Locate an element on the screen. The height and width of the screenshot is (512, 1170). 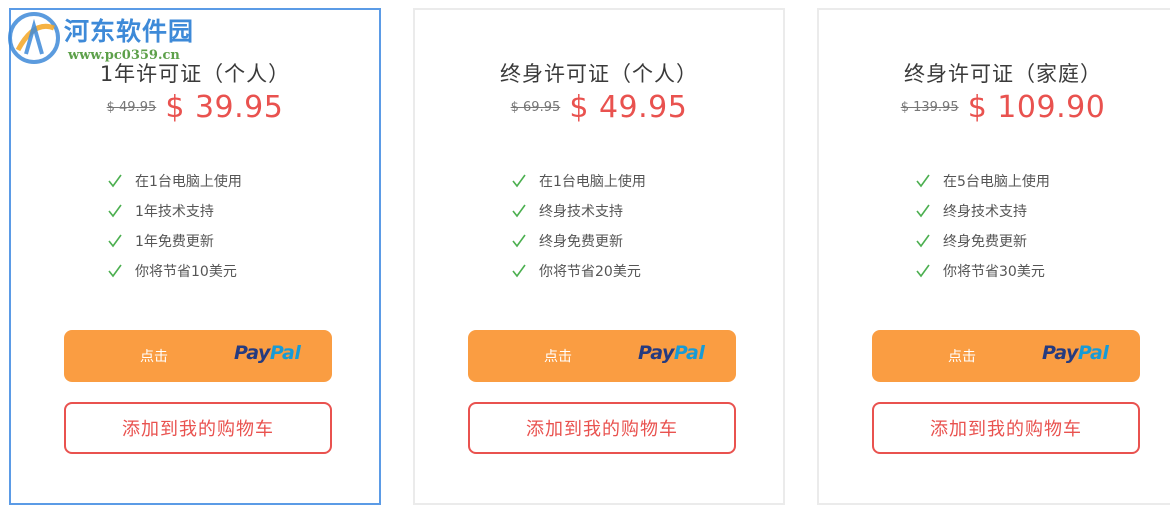
feature-item: 1年免费更新 is located at coordinates (174, 241).